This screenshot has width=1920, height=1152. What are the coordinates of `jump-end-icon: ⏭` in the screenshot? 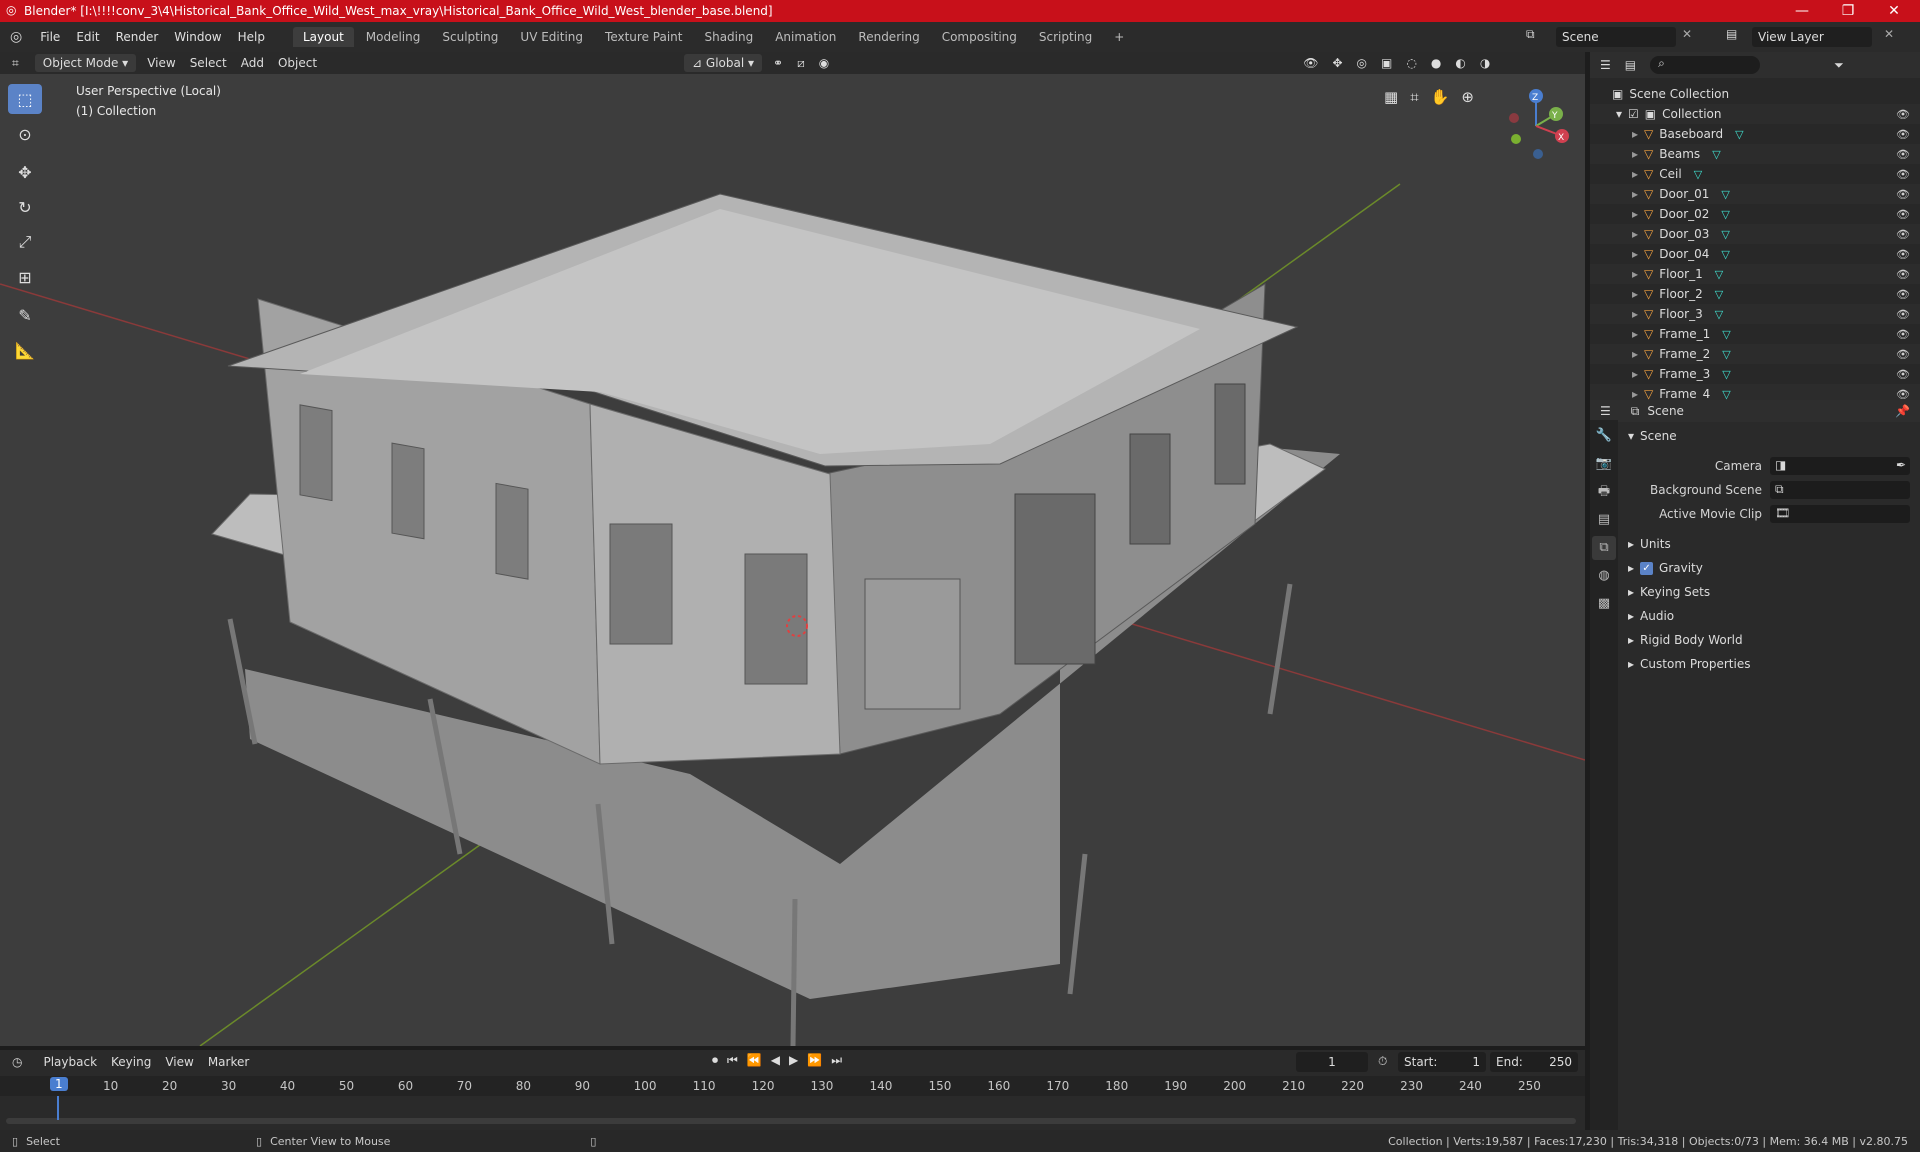 It's located at (836, 1060).